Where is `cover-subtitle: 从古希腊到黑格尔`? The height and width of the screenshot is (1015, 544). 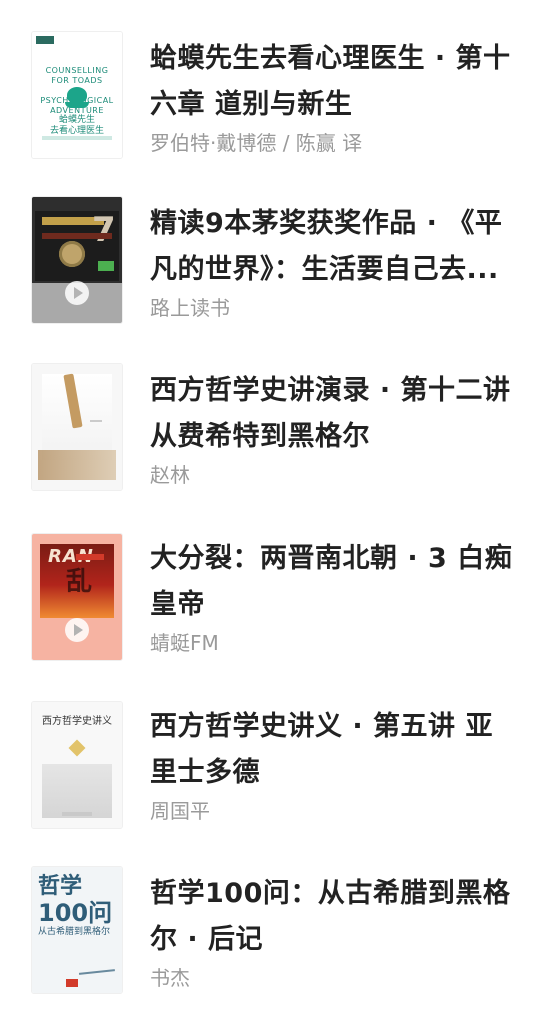 cover-subtitle: 从古希腊到黑格尔 is located at coordinates (74, 932).